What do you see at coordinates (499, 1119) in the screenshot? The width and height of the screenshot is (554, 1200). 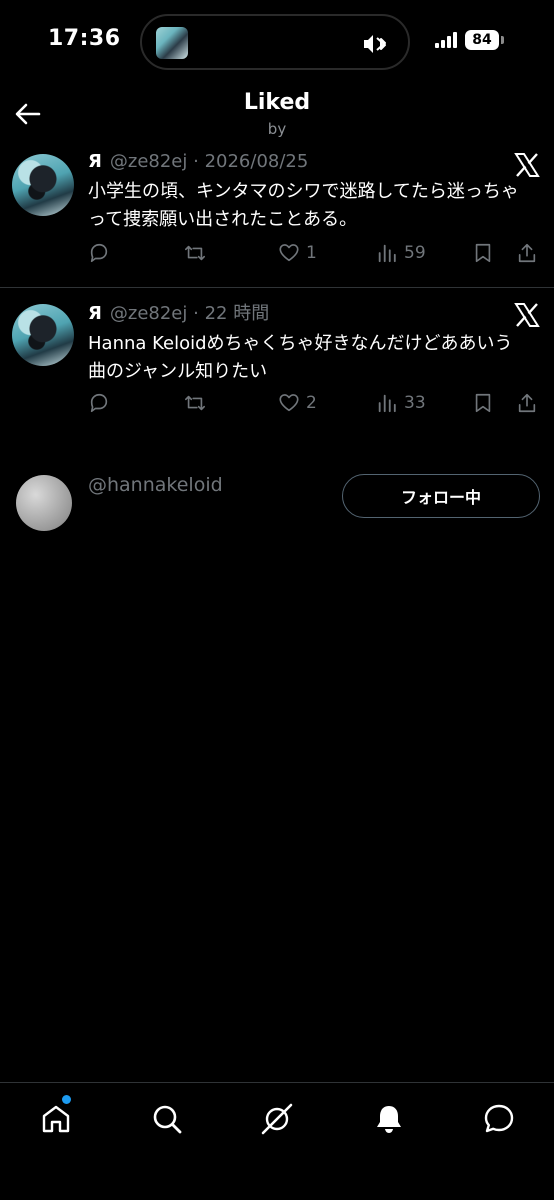 I see `messages-icon` at bounding box center [499, 1119].